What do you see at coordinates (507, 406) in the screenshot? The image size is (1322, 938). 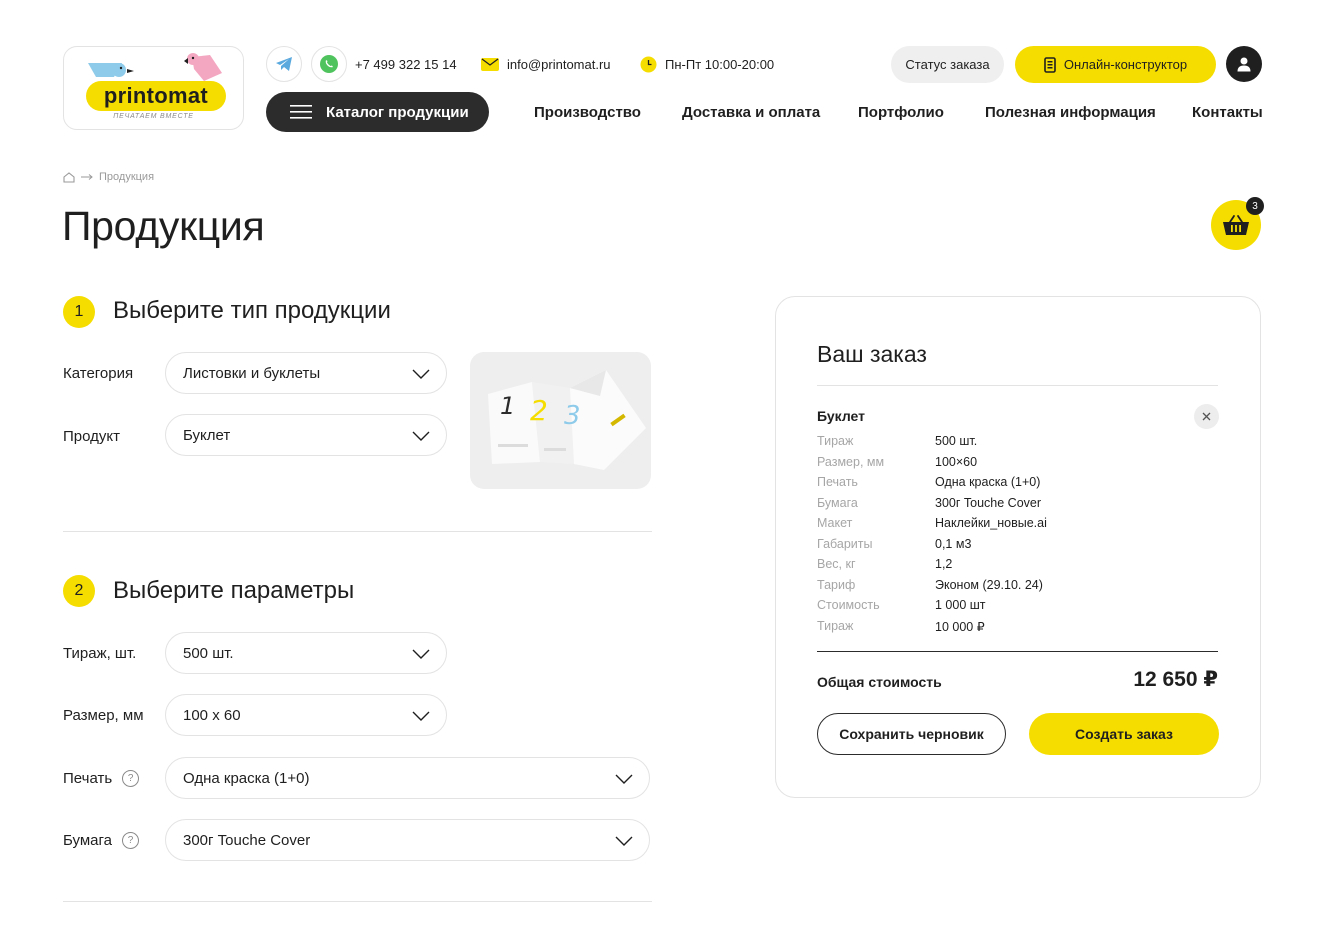 I see `svg-text: 1` at bounding box center [507, 406].